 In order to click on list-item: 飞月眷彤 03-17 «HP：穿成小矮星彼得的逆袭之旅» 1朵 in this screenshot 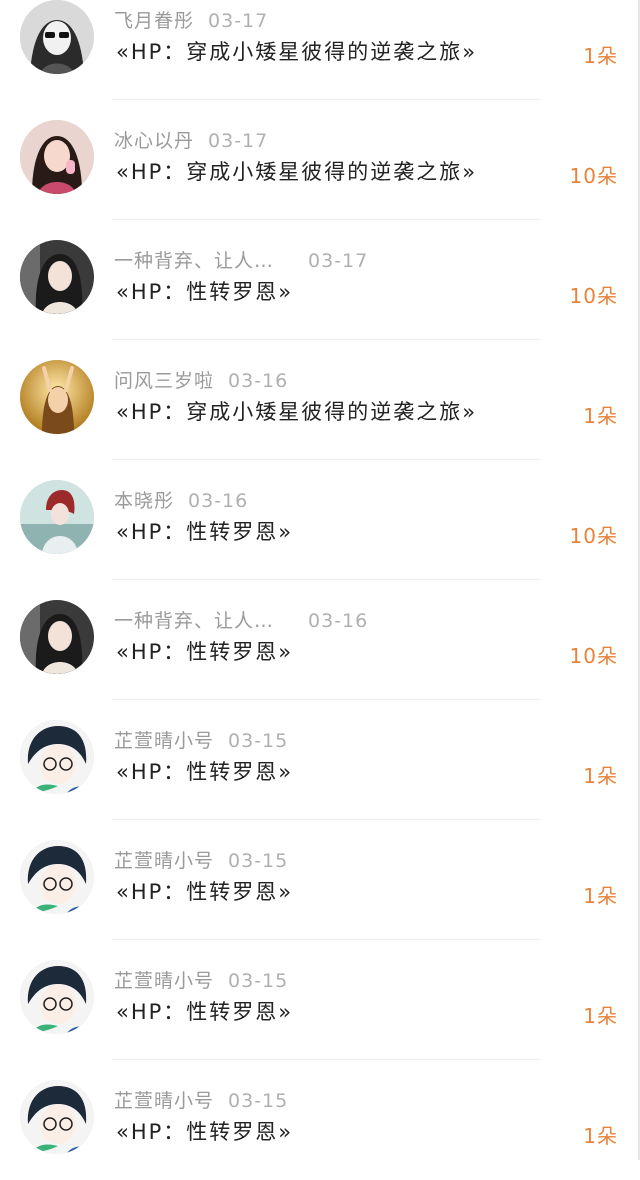, I will do `click(320, 50)`.